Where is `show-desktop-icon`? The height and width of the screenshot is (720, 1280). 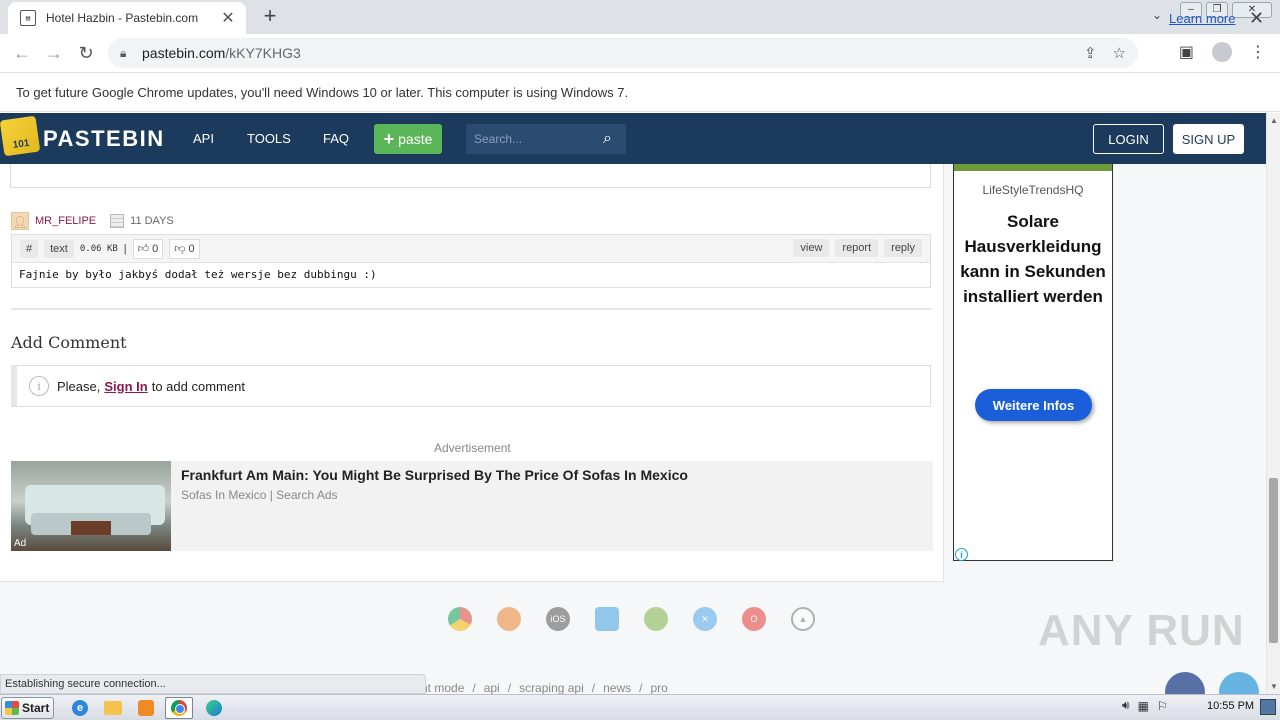 show-desktop-icon is located at coordinates (1268, 707).